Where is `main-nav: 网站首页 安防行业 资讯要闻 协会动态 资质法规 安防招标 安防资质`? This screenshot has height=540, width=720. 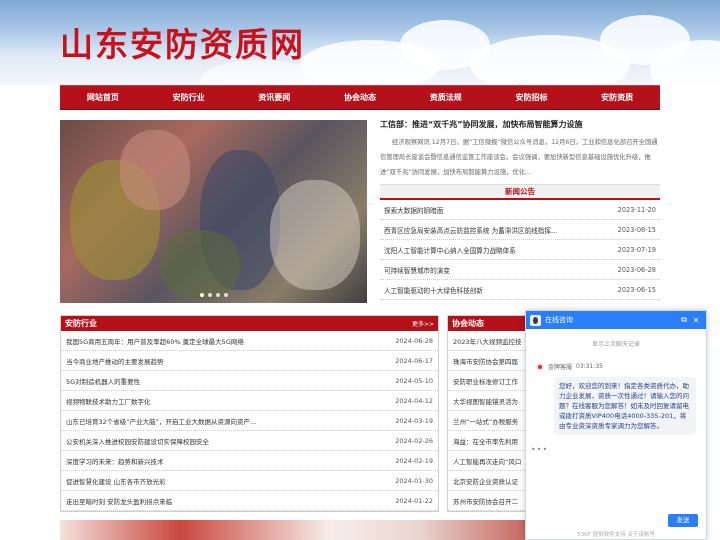
main-nav: 网站首页 安防行业 资讯要闻 协会动态 资质法规 安防招标 安防资质 is located at coordinates (360, 97).